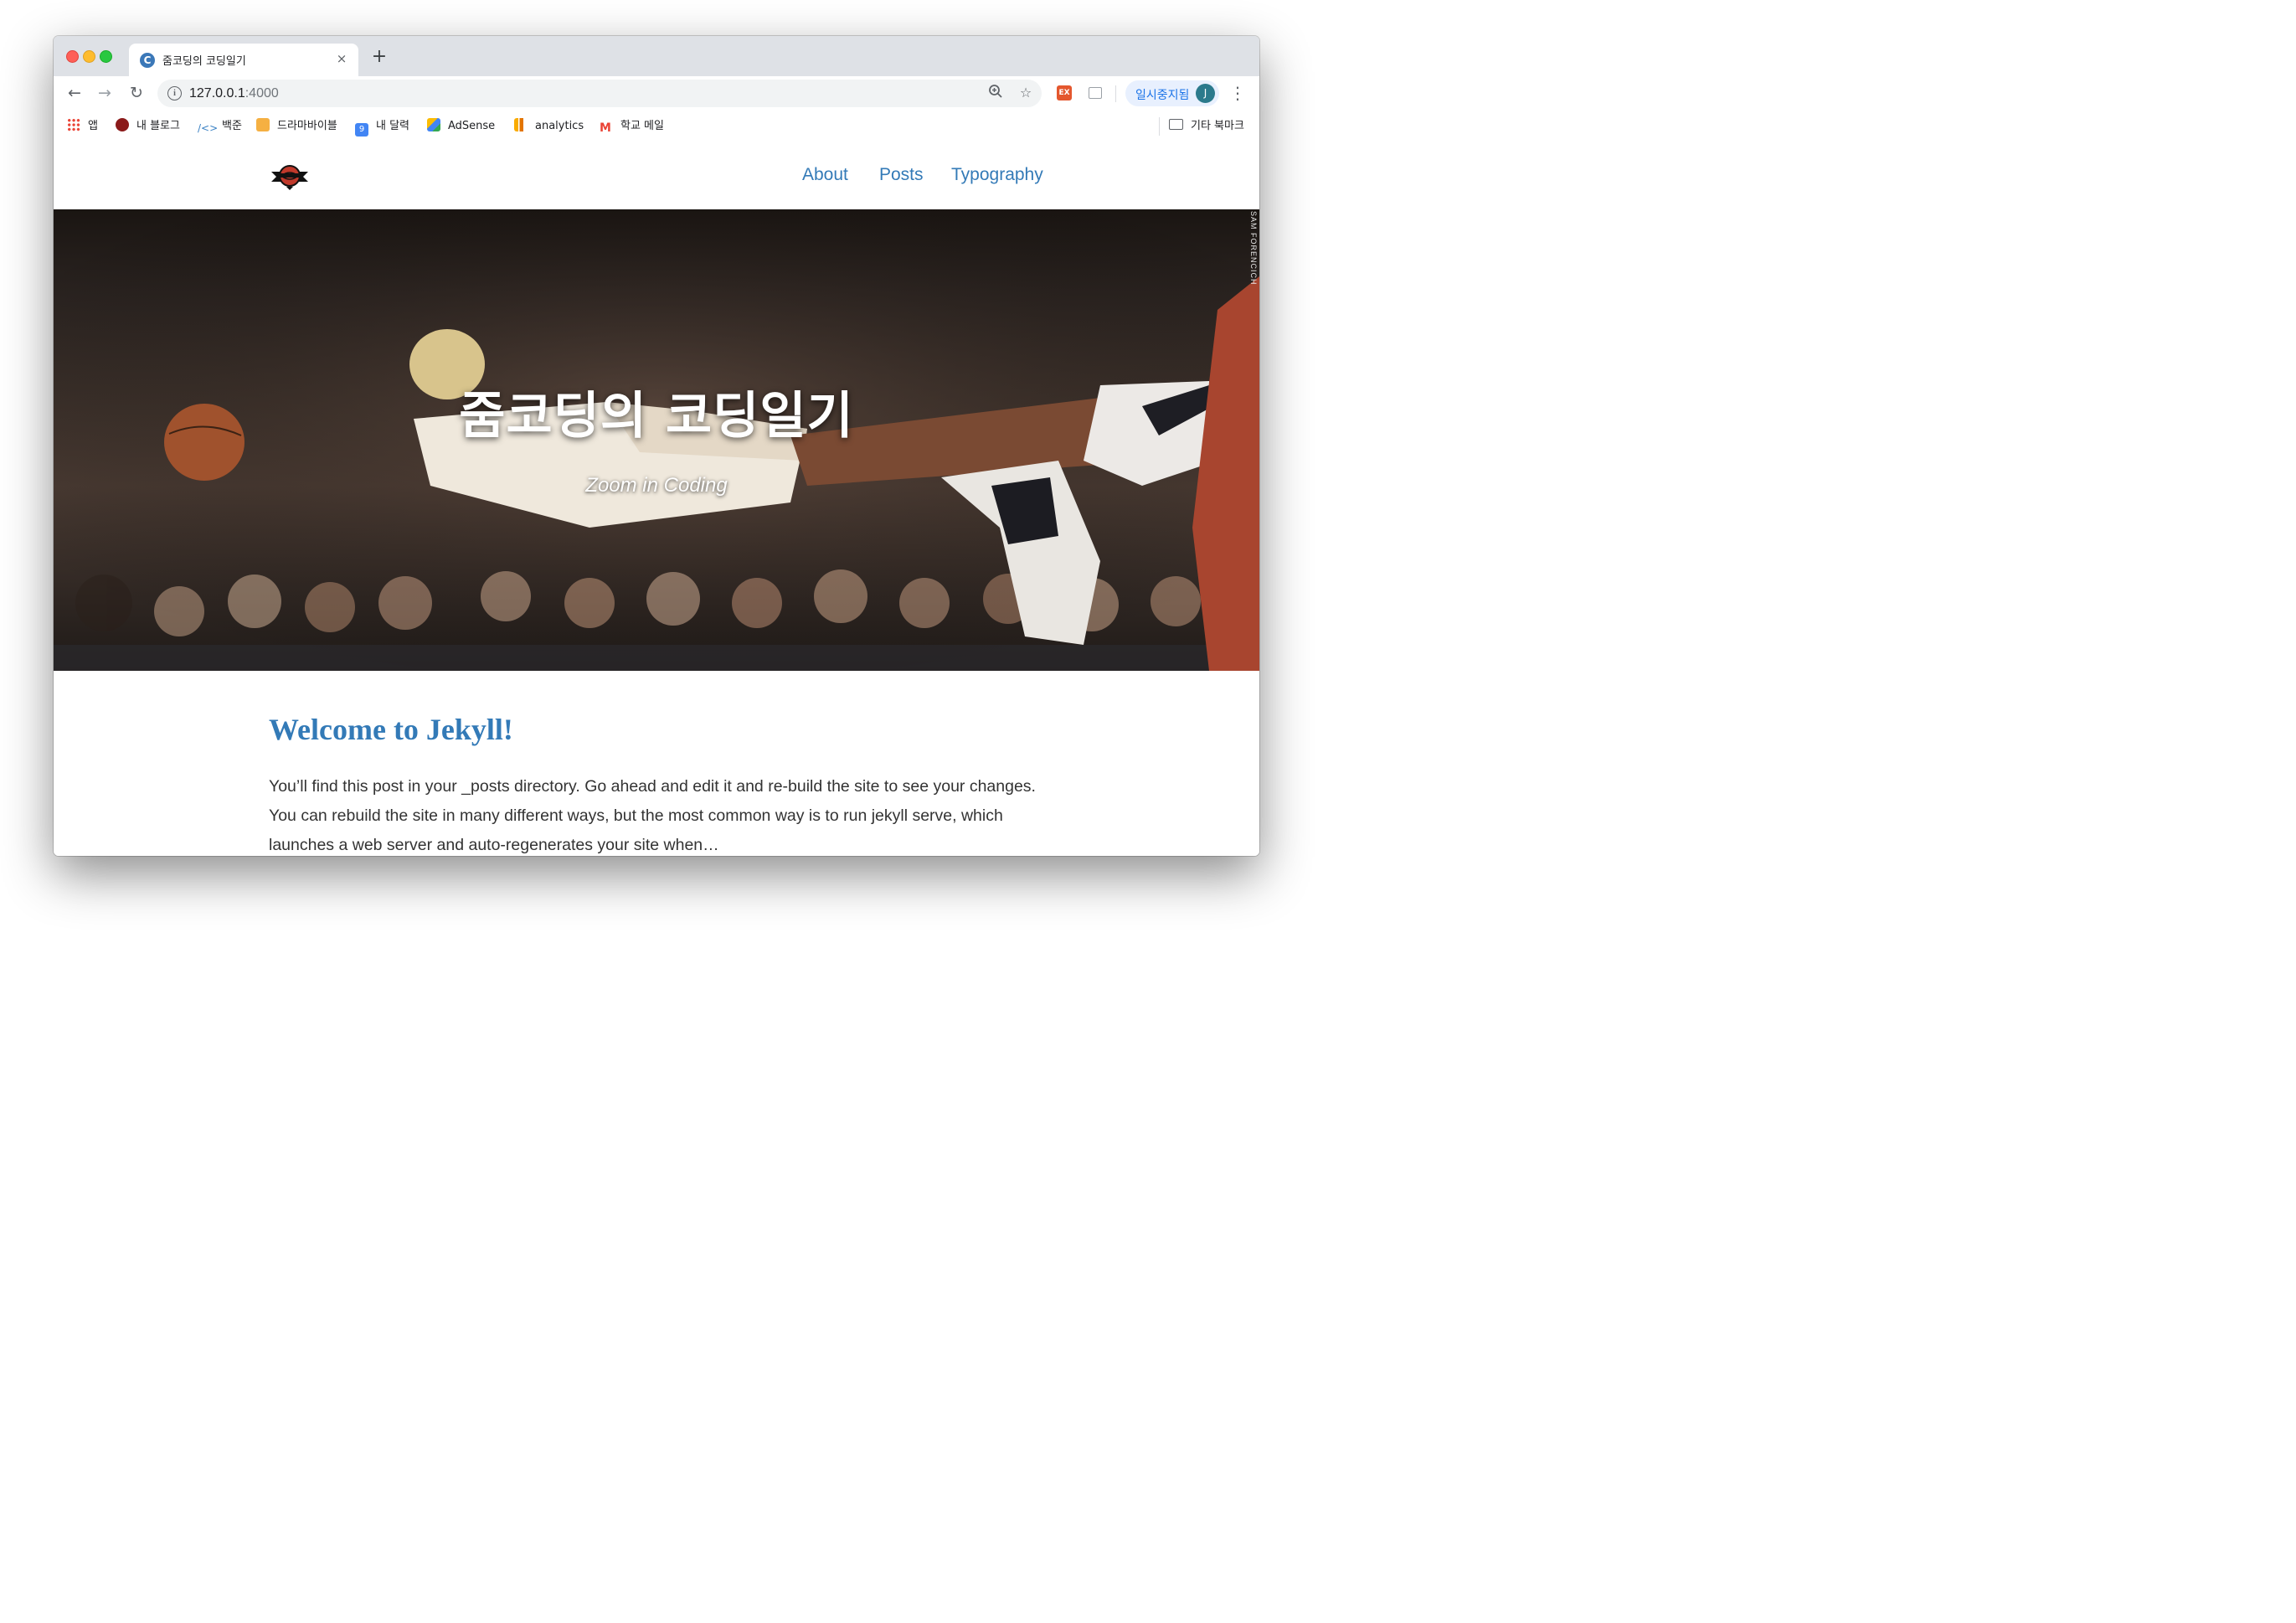 Image resolution: width=2296 pixels, height=1623 pixels. I want to click on gmail-icon: M, so click(605, 128).